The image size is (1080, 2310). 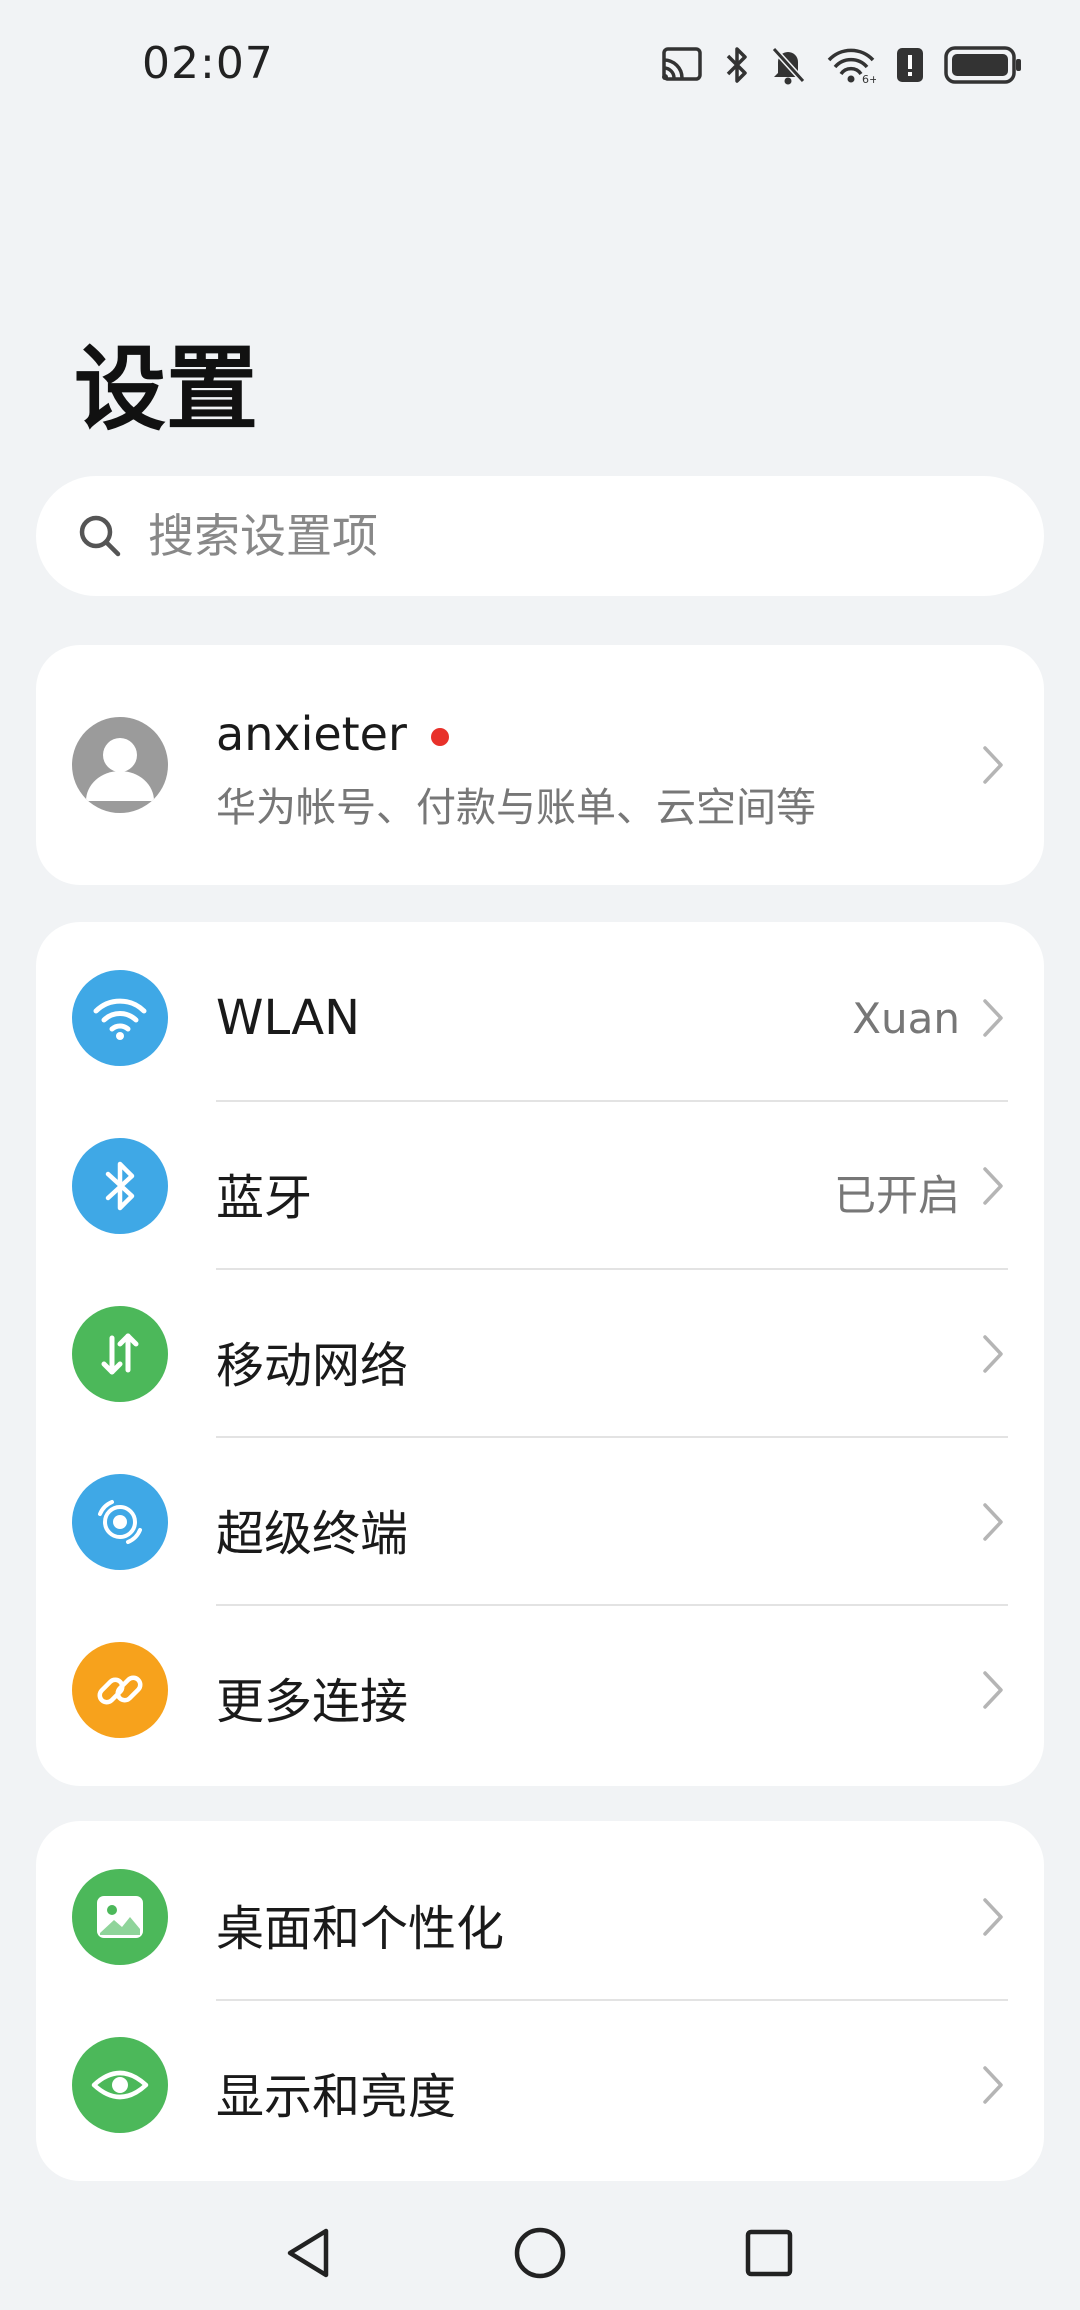 I want to click on row-label: 显示和亮度, so click(x=336, y=2097).